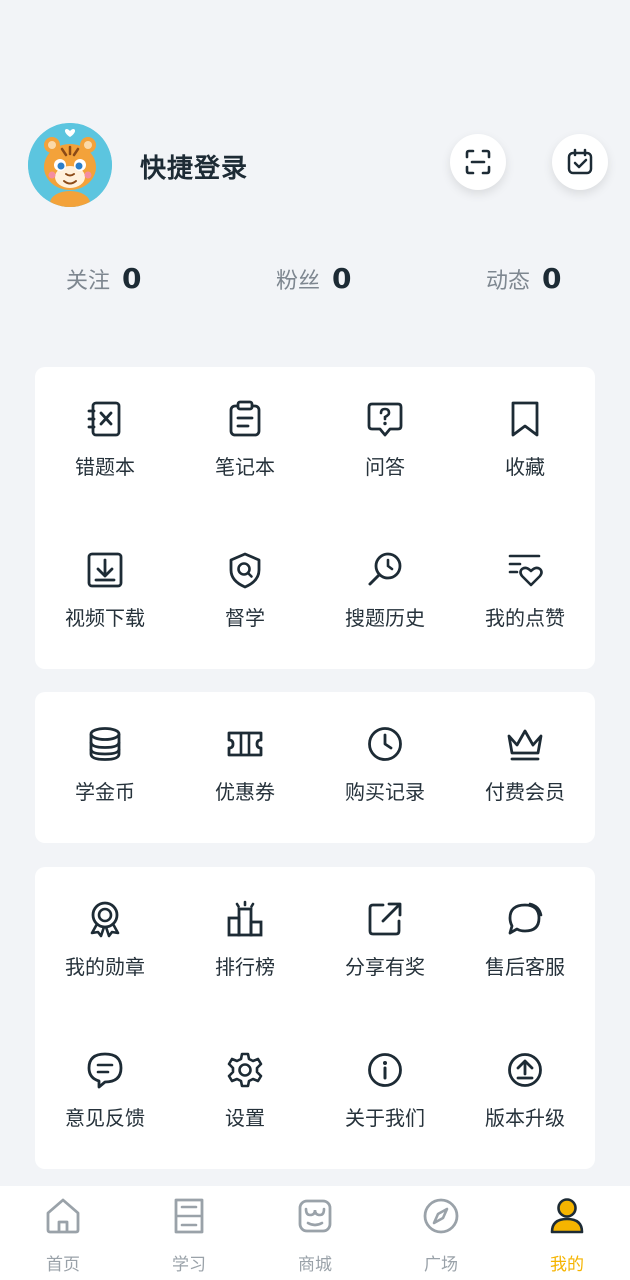 Image resolution: width=630 pixels, height=1280 pixels. Describe the element at coordinates (245, 570) in the screenshot. I see `shield-search-icon` at that location.